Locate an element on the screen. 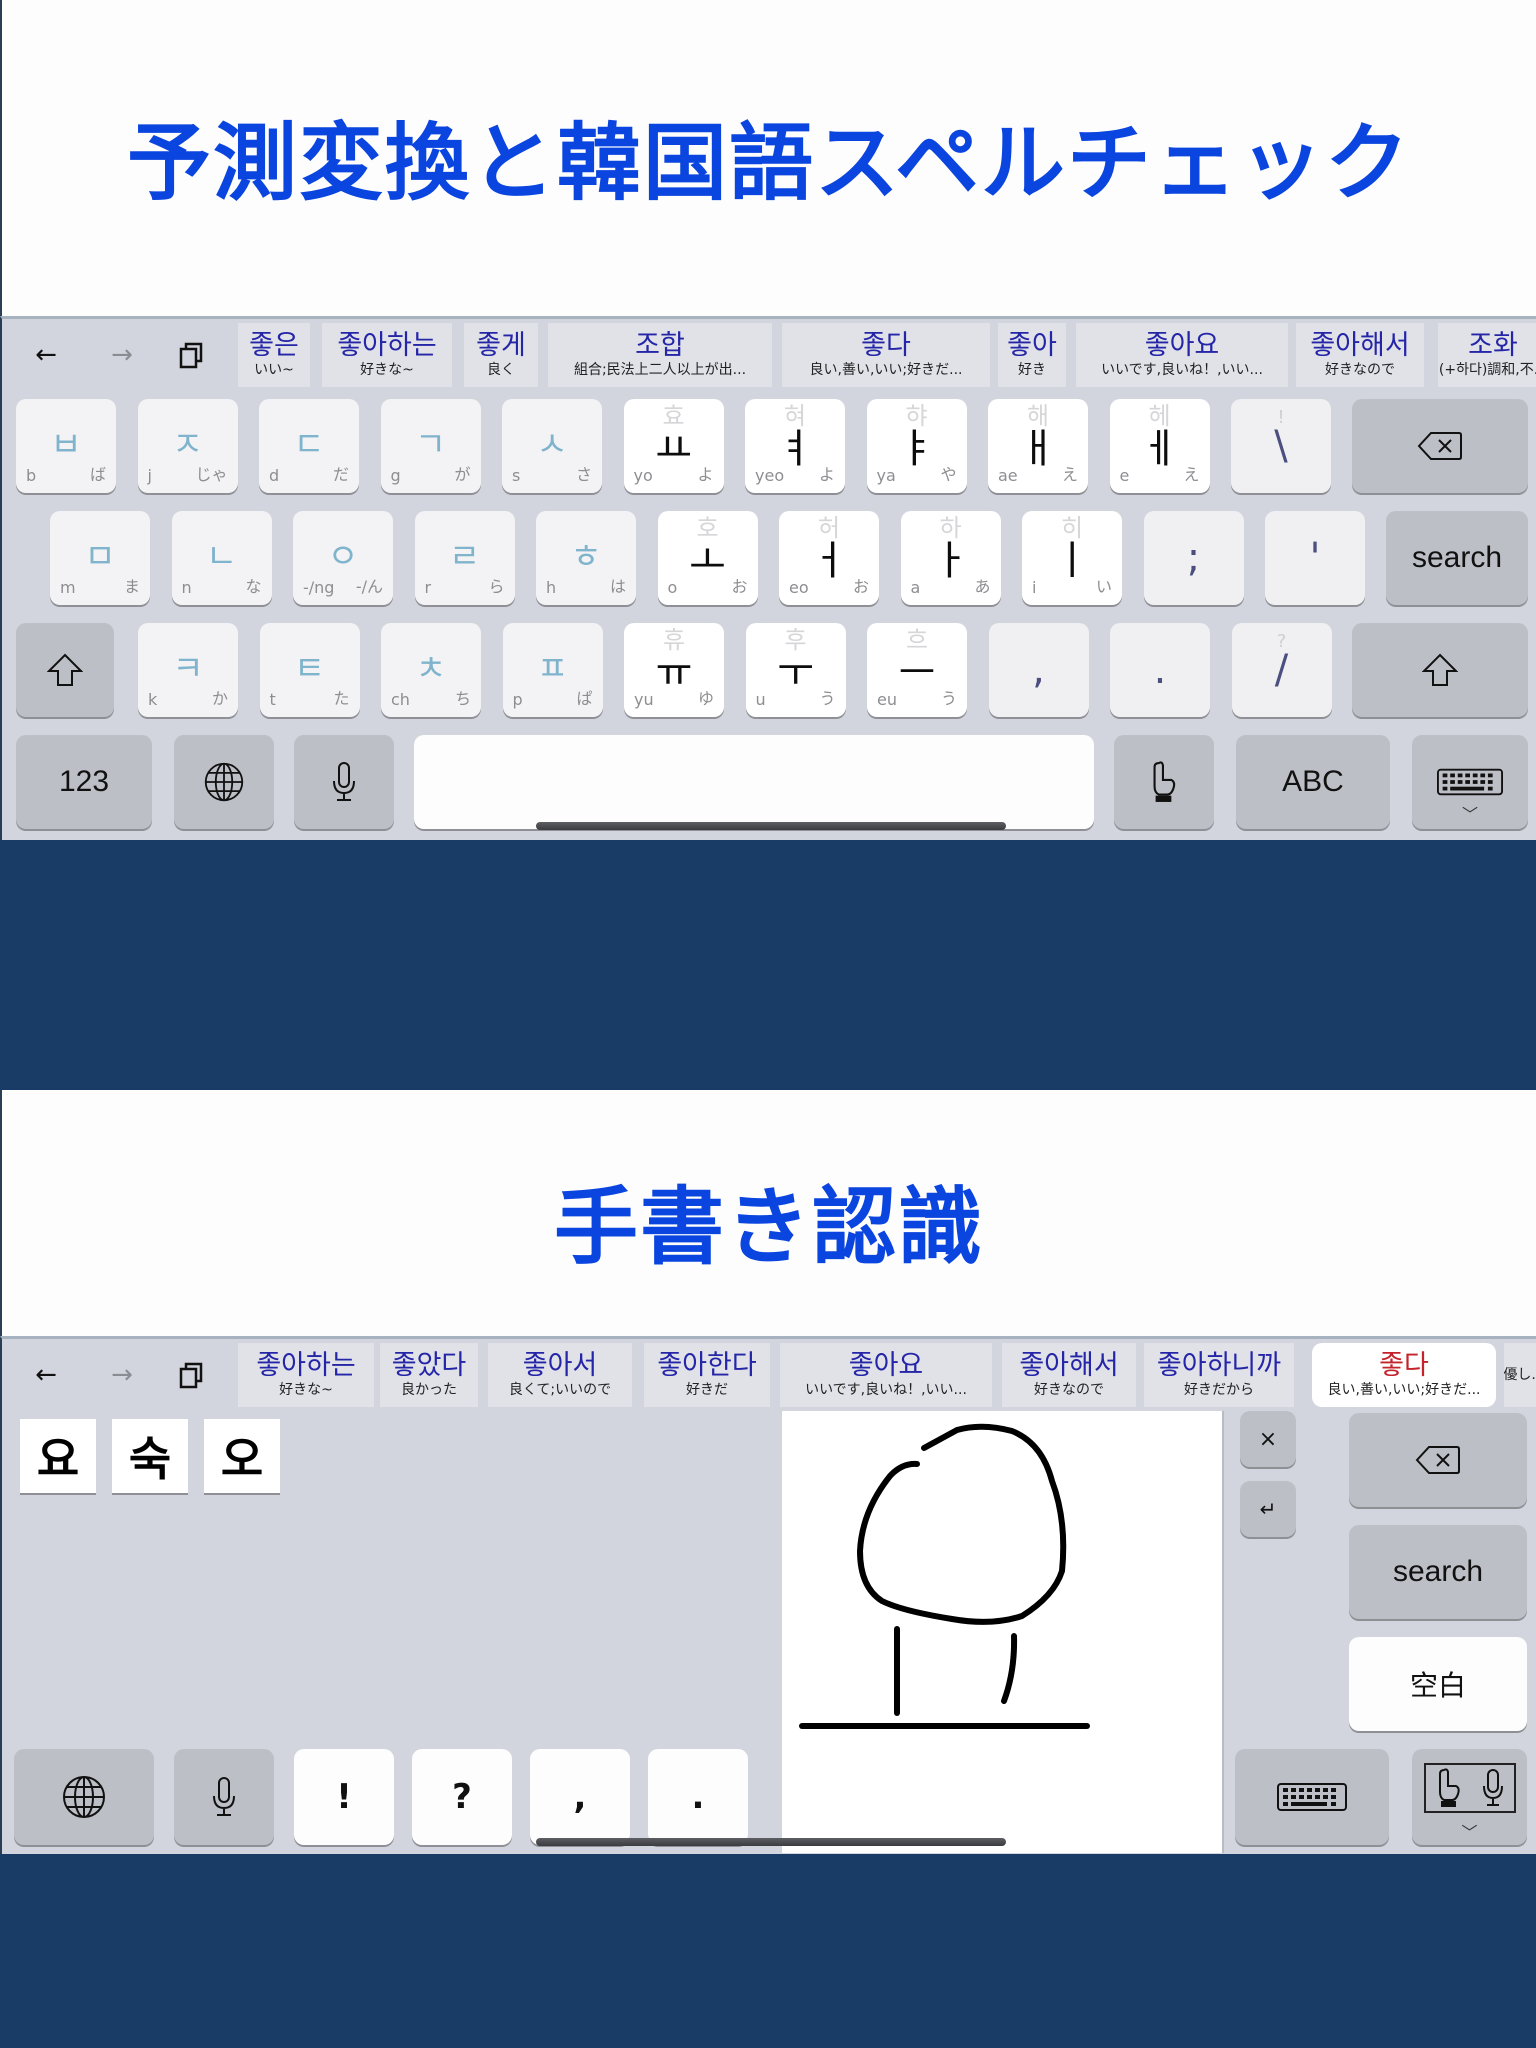  globe-icon is located at coordinates (224, 782).